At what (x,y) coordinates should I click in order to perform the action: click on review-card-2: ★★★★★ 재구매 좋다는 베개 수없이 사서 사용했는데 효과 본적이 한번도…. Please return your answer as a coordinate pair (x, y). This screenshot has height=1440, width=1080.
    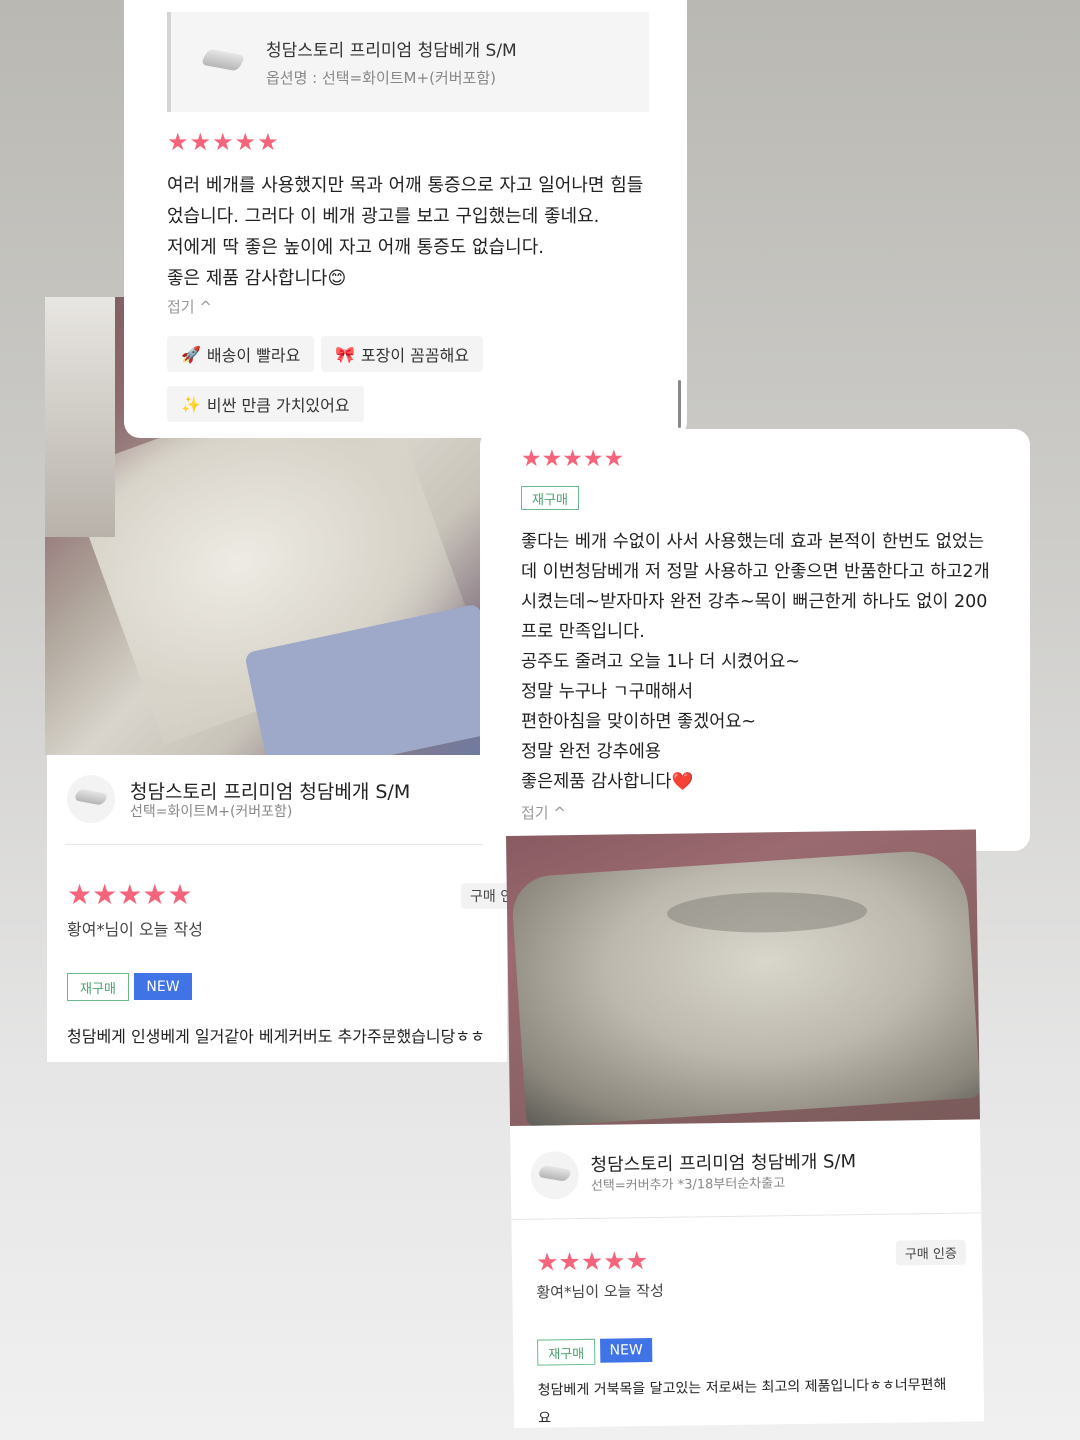
    Looking at the image, I should click on (755, 640).